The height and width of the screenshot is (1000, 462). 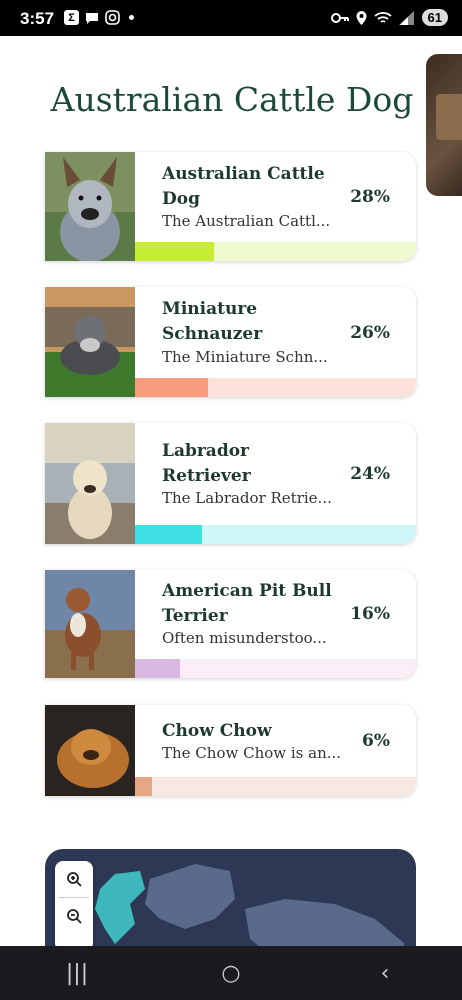 I want to click on sigma-app-icon: Σ, so click(x=71, y=17).